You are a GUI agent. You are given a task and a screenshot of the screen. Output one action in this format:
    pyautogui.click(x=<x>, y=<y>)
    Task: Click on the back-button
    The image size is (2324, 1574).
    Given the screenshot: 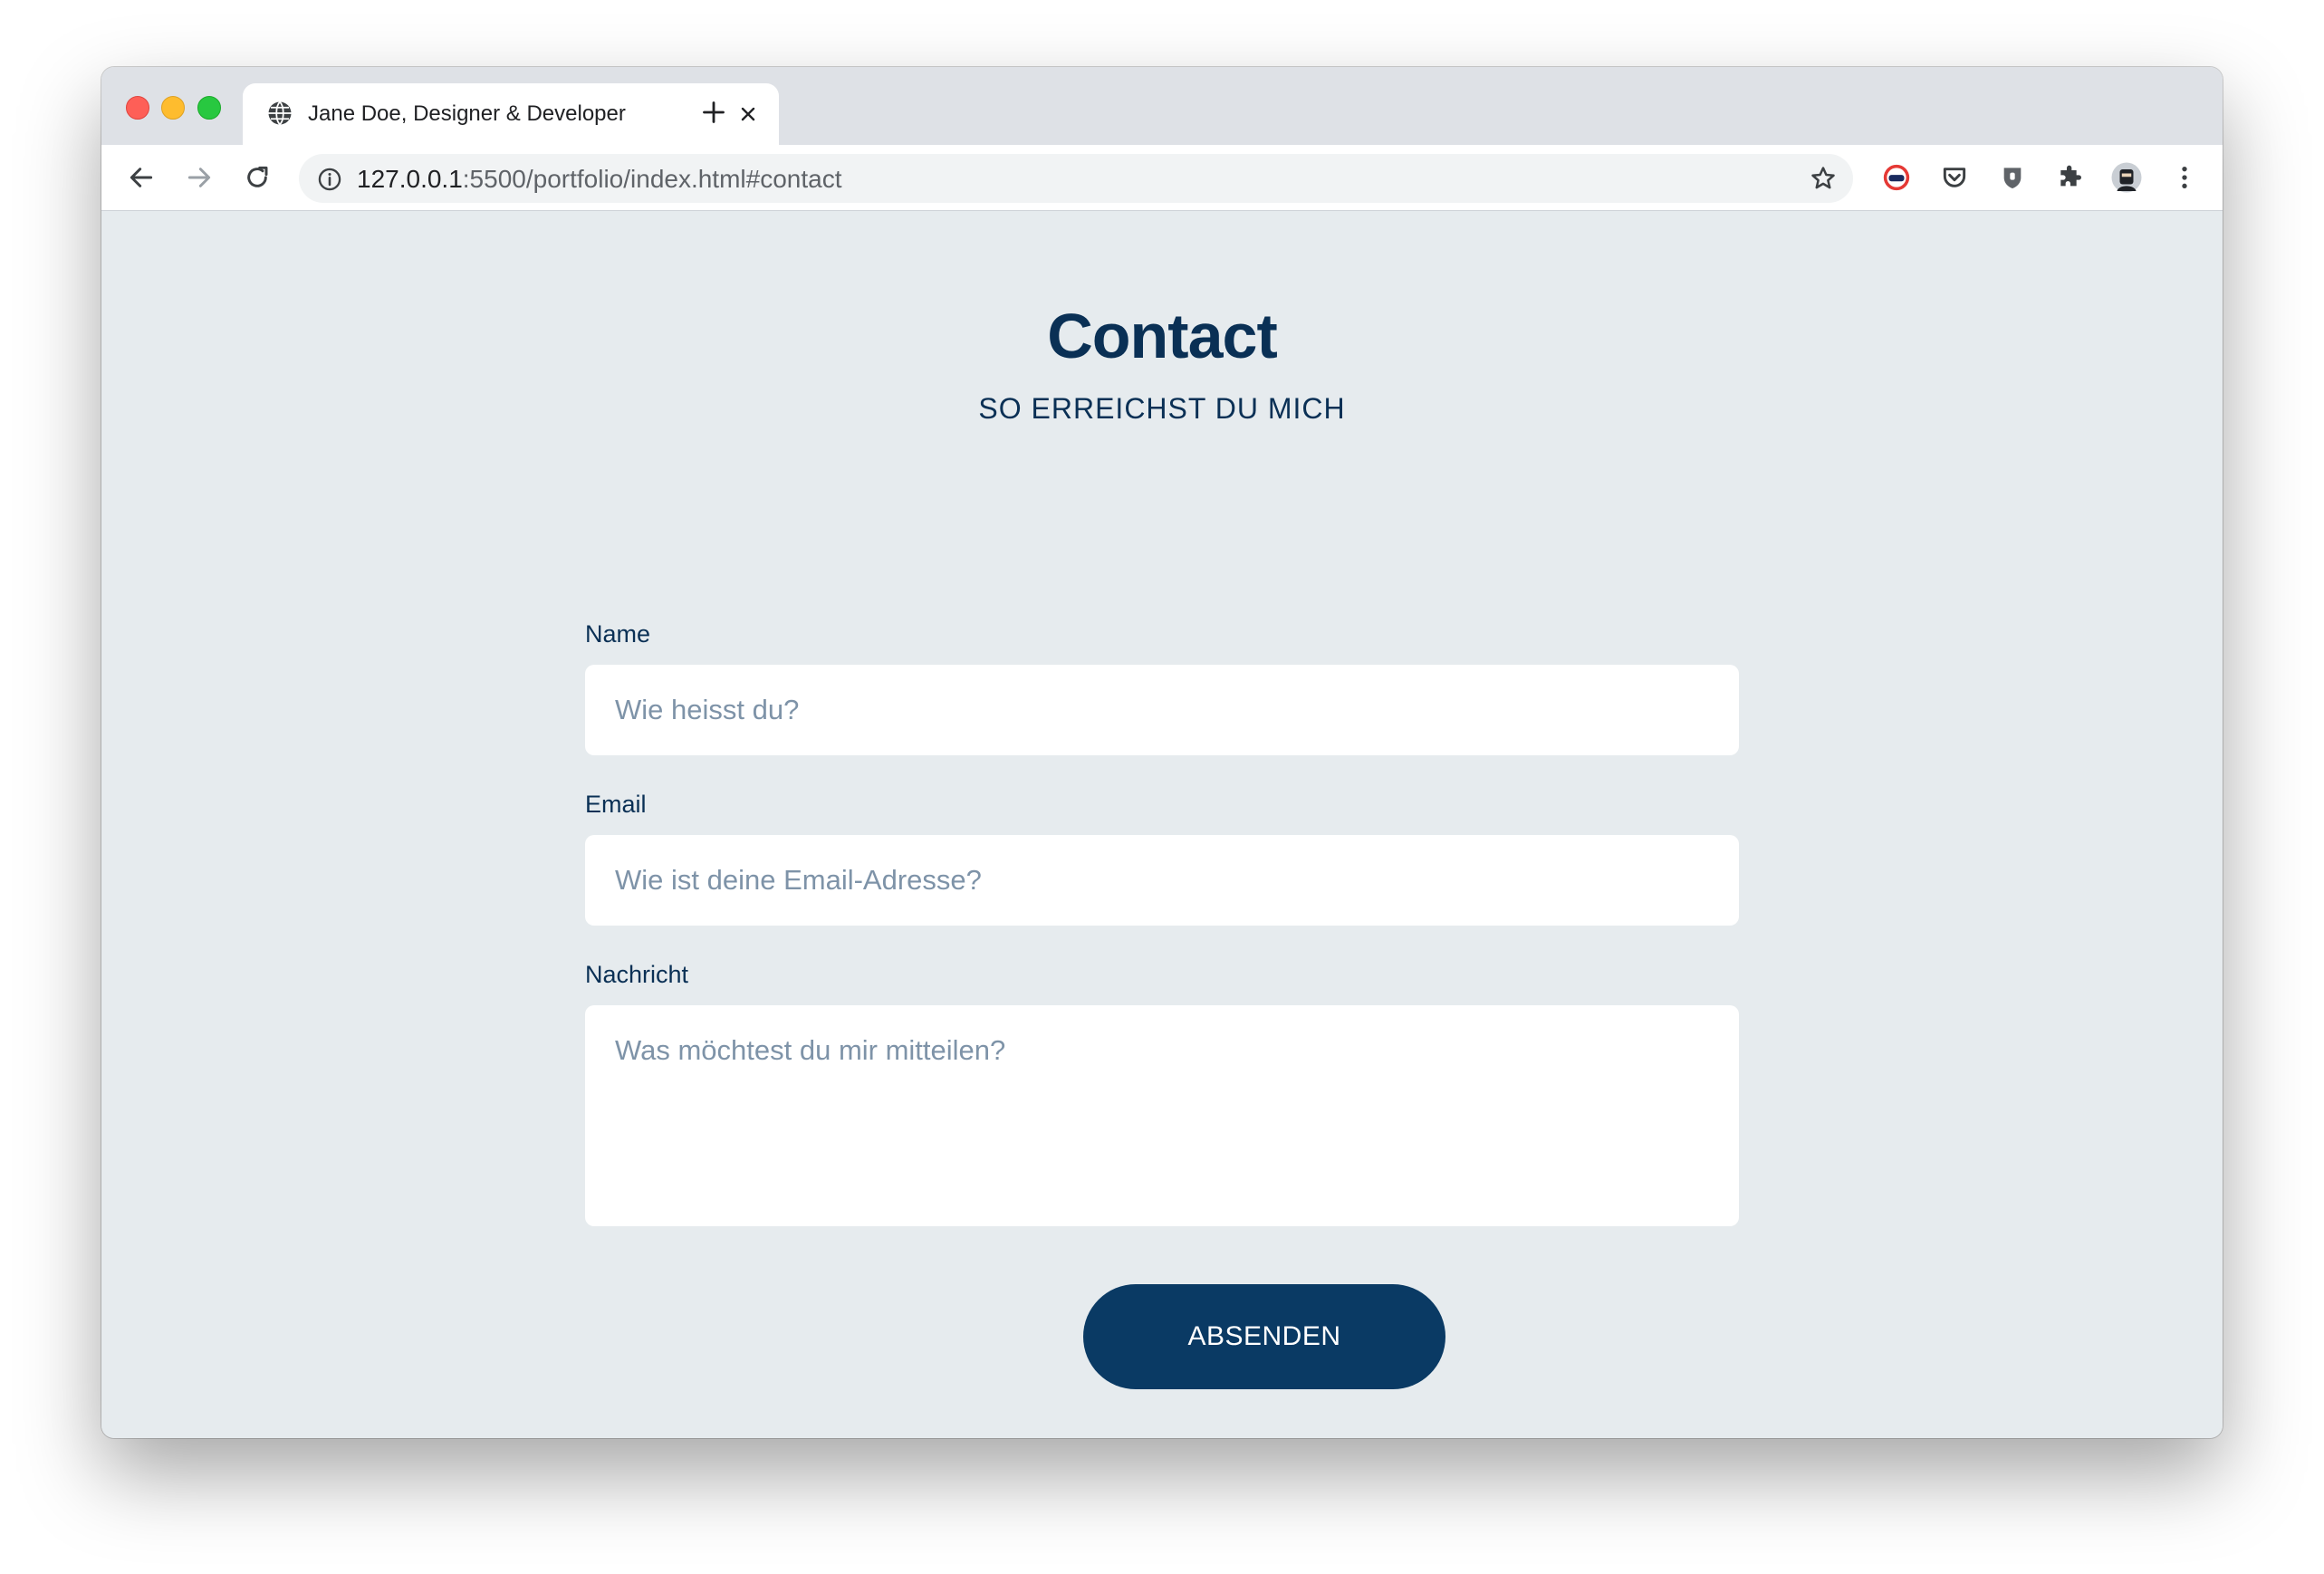 What is the action you would take?
    pyautogui.click(x=141, y=177)
    